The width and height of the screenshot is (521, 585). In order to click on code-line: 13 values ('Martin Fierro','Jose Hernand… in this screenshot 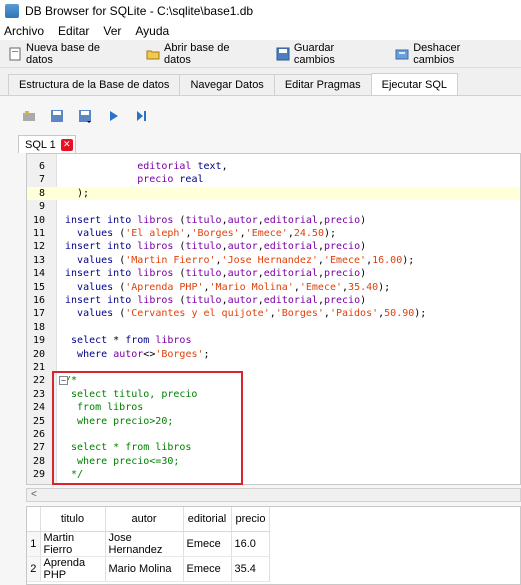, I will do `click(273, 260)`.